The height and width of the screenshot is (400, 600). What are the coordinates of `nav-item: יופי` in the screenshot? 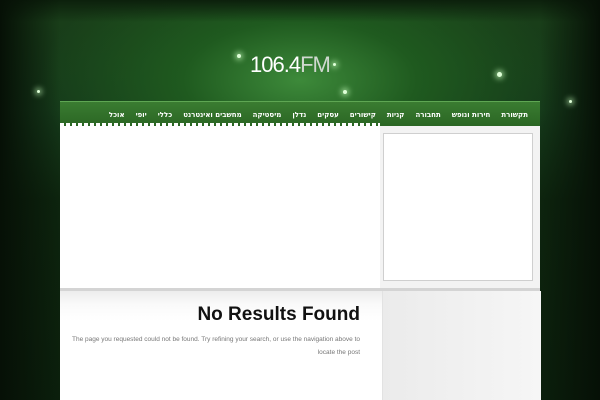 It's located at (141, 115).